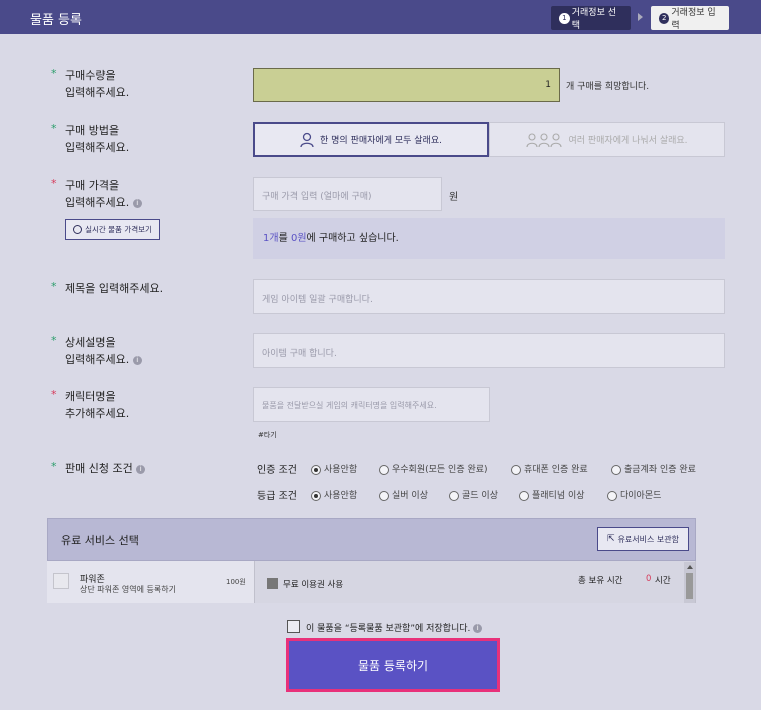 Image resolution: width=761 pixels, height=710 pixels. What do you see at coordinates (653, 468) in the screenshot?
I see `auth-option-account: 출금계좌 인증 완료` at bounding box center [653, 468].